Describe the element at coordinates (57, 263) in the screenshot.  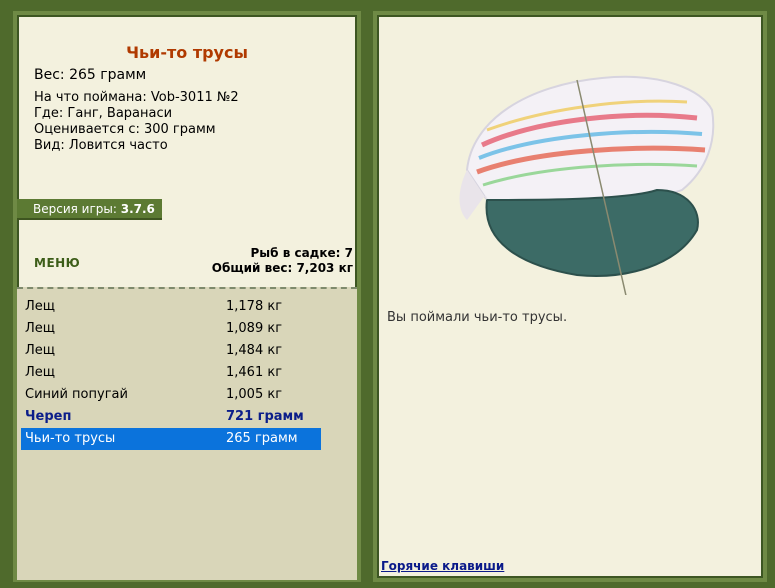
I see `menu-button: МЕНЮ` at that location.